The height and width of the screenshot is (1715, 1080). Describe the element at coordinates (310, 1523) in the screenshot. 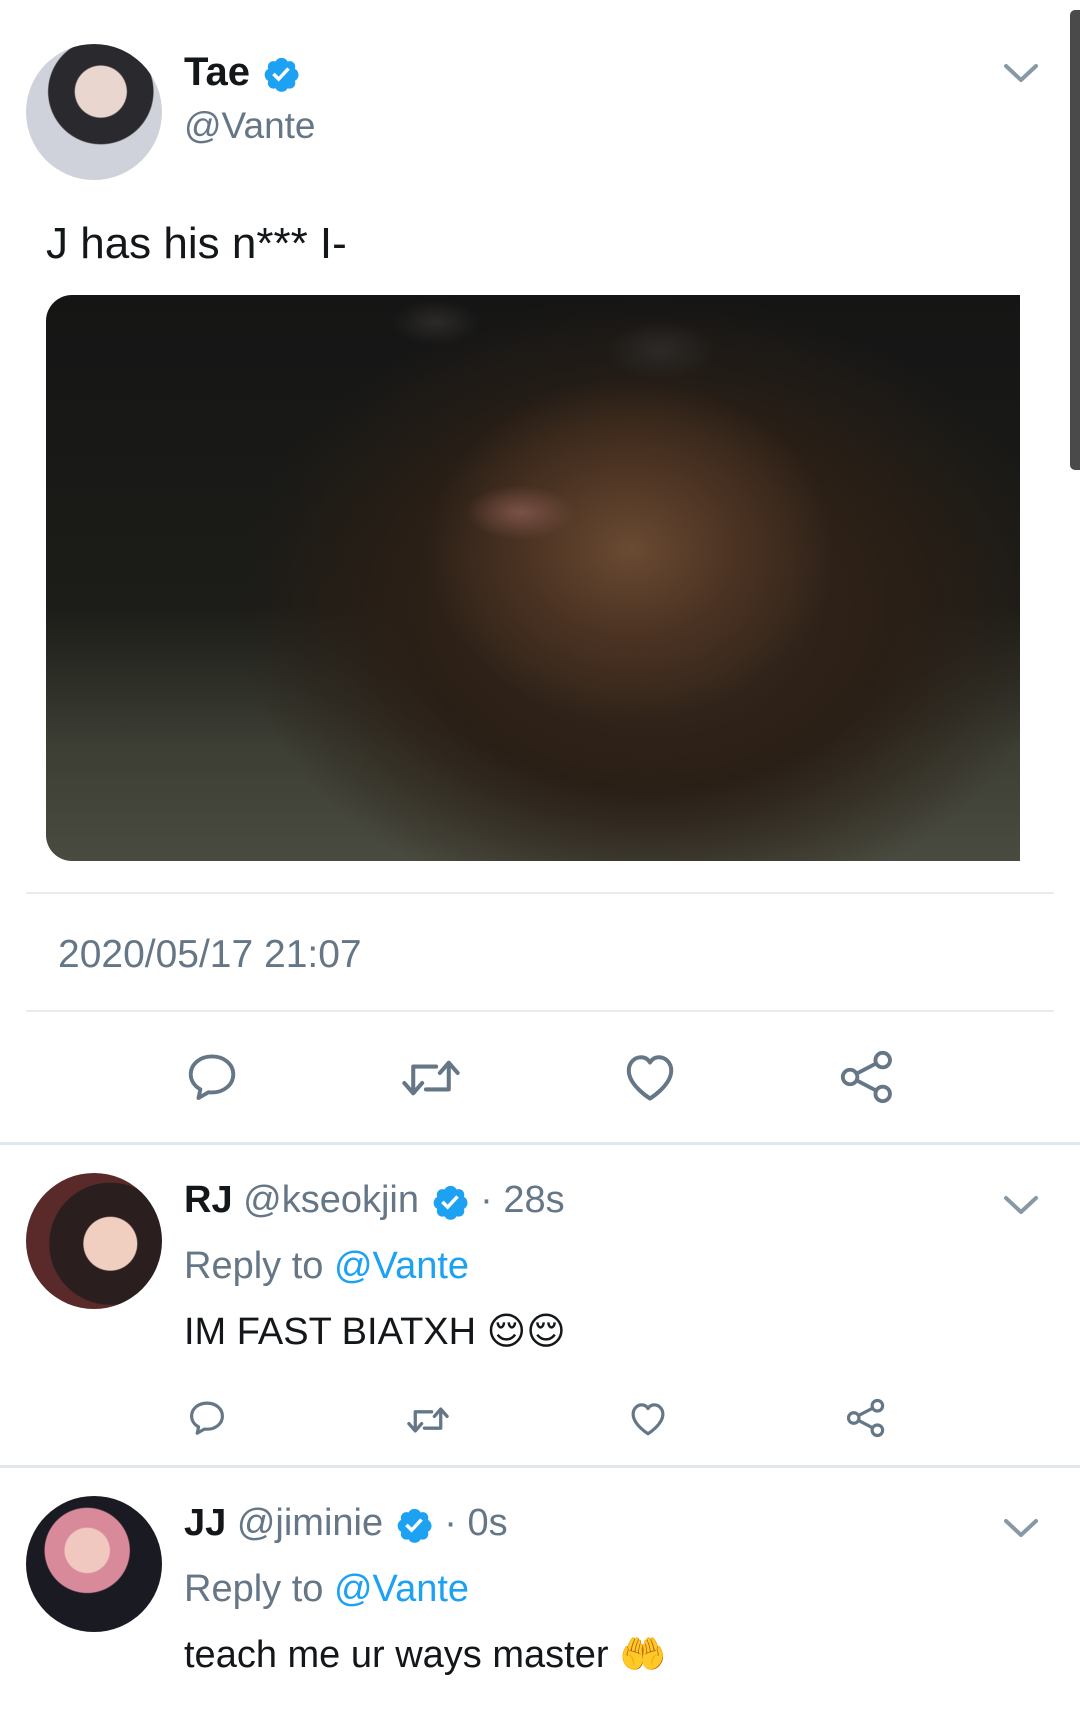

I see `handle: @jiminie` at that location.